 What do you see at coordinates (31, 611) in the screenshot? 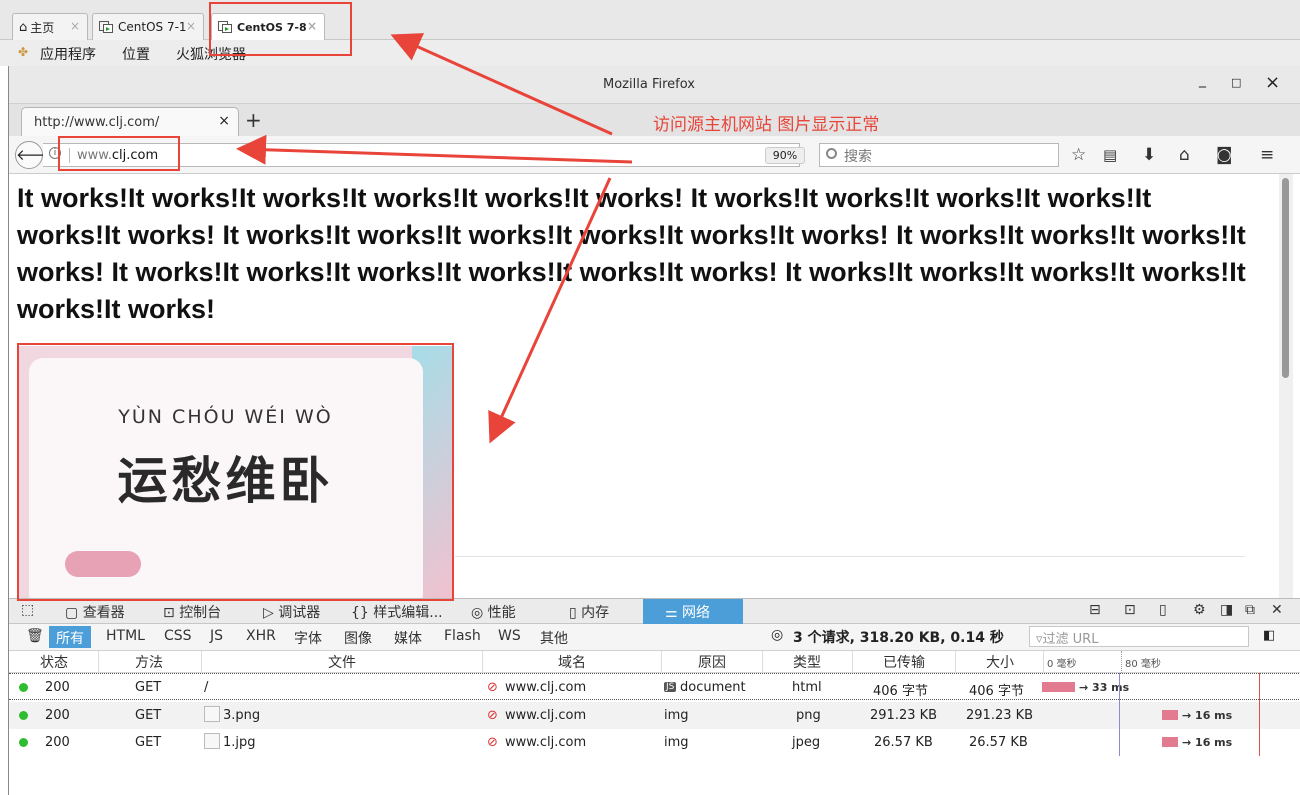
I see `element-picker-icon: ⬚` at bounding box center [31, 611].